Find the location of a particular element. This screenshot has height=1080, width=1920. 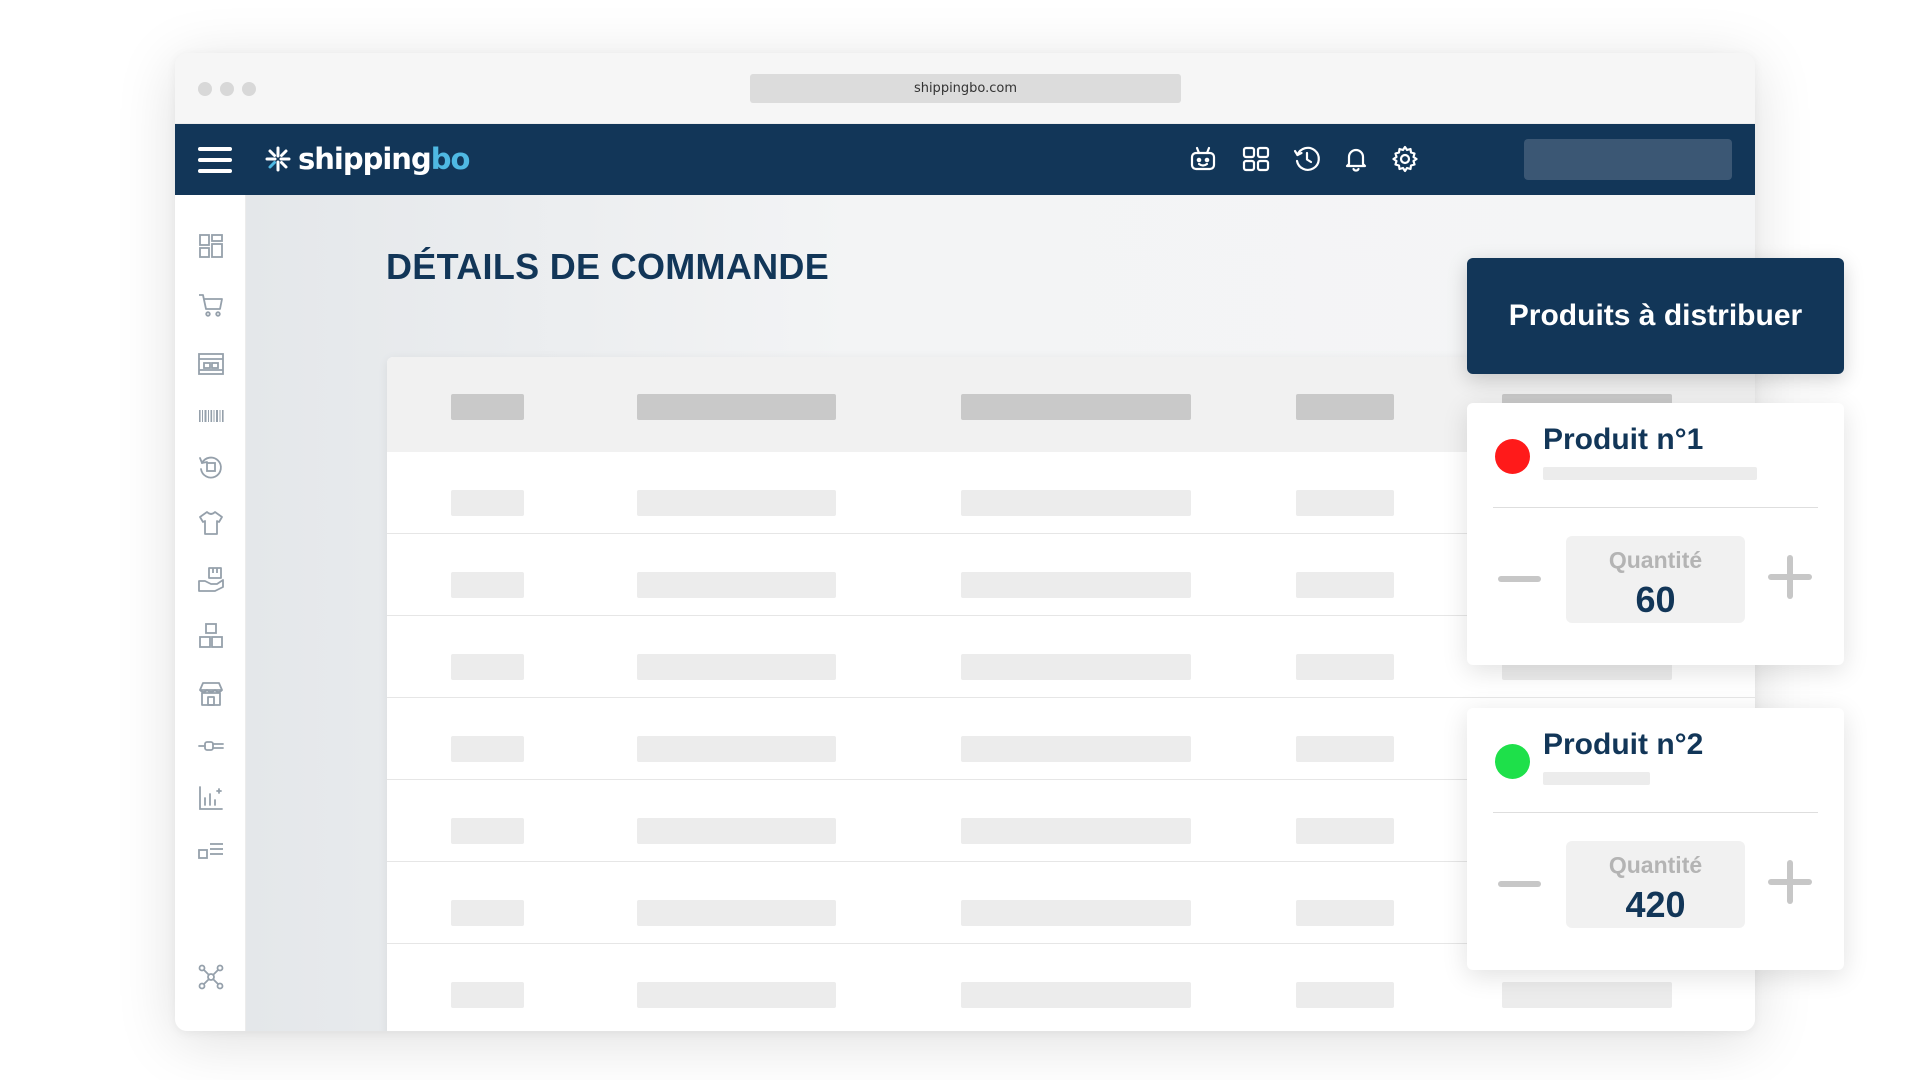

browser-chrome: shippingbo.com is located at coordinates (965, 88).